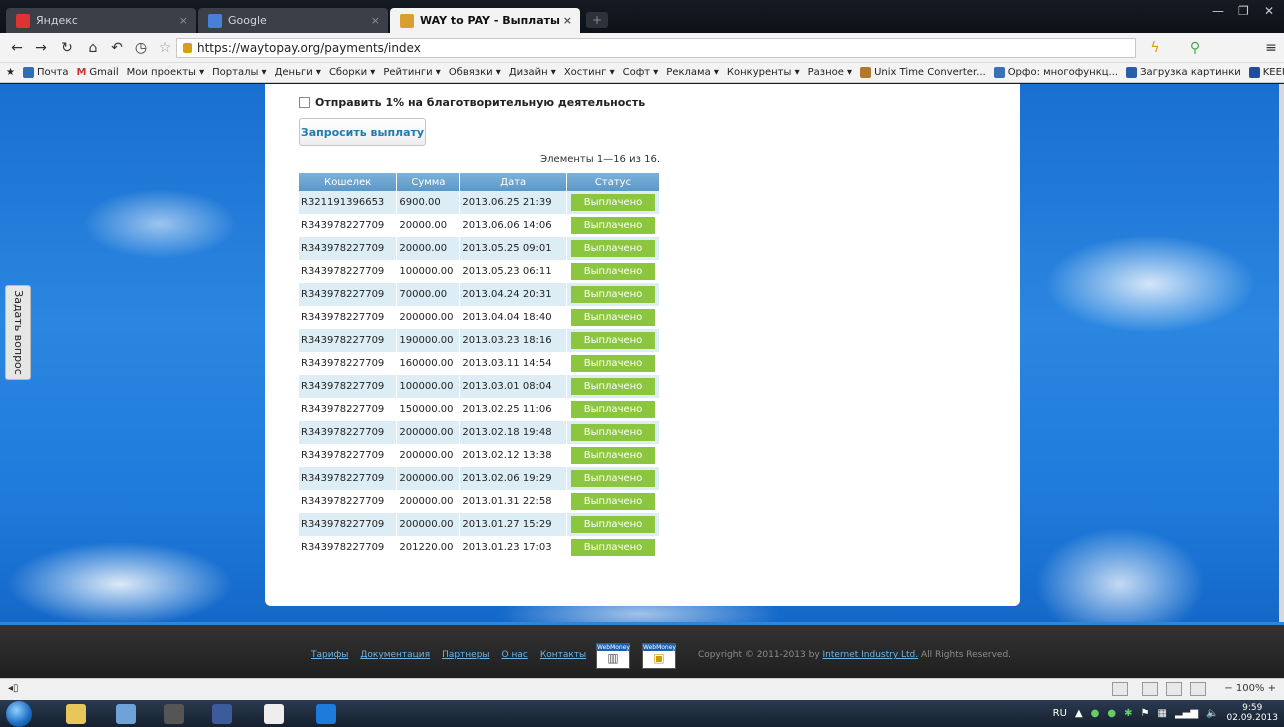 This screenshot has width=1284, height=727. I want to click on bookmark-item: Порталы ▾, so click(239, 72).